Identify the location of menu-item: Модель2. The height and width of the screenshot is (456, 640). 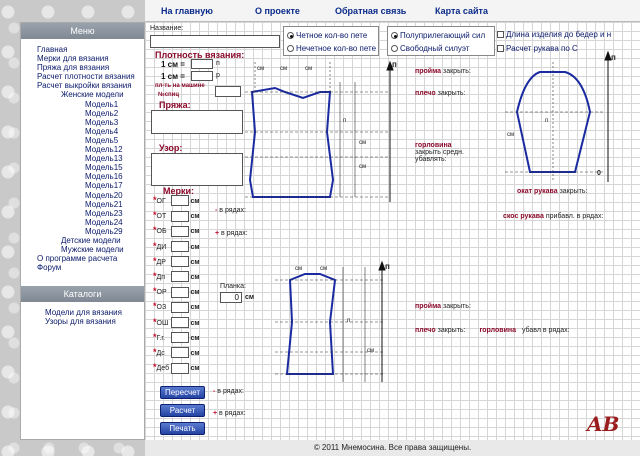
(90, 113).